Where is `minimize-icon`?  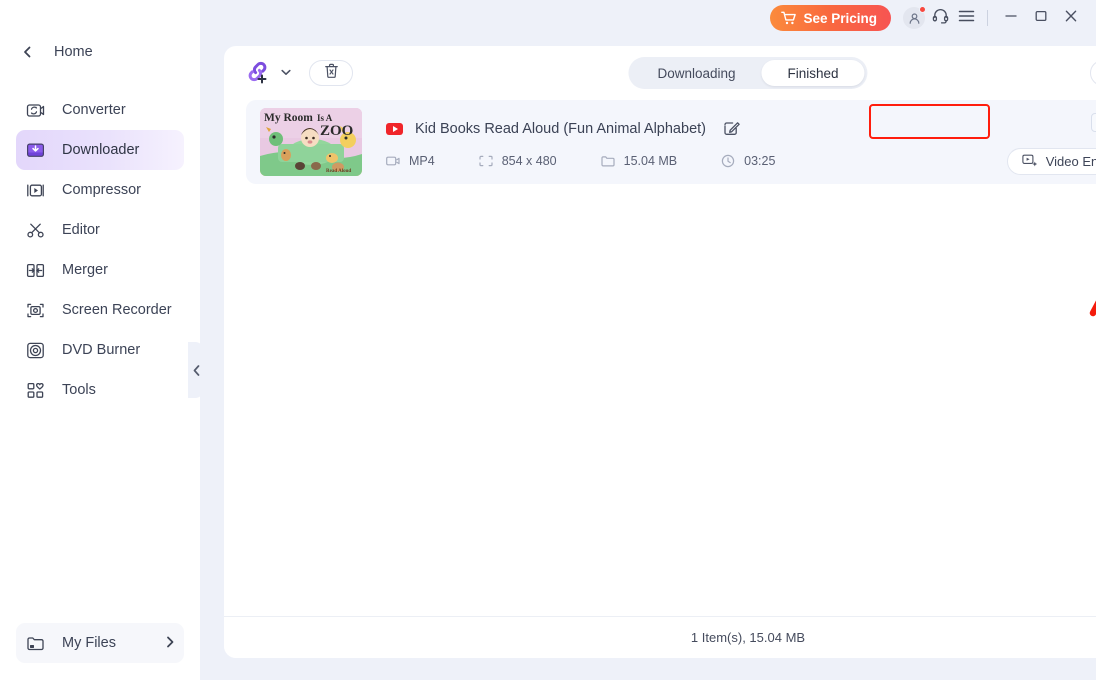
minimize-icon is located at coordinates (1011, 18).